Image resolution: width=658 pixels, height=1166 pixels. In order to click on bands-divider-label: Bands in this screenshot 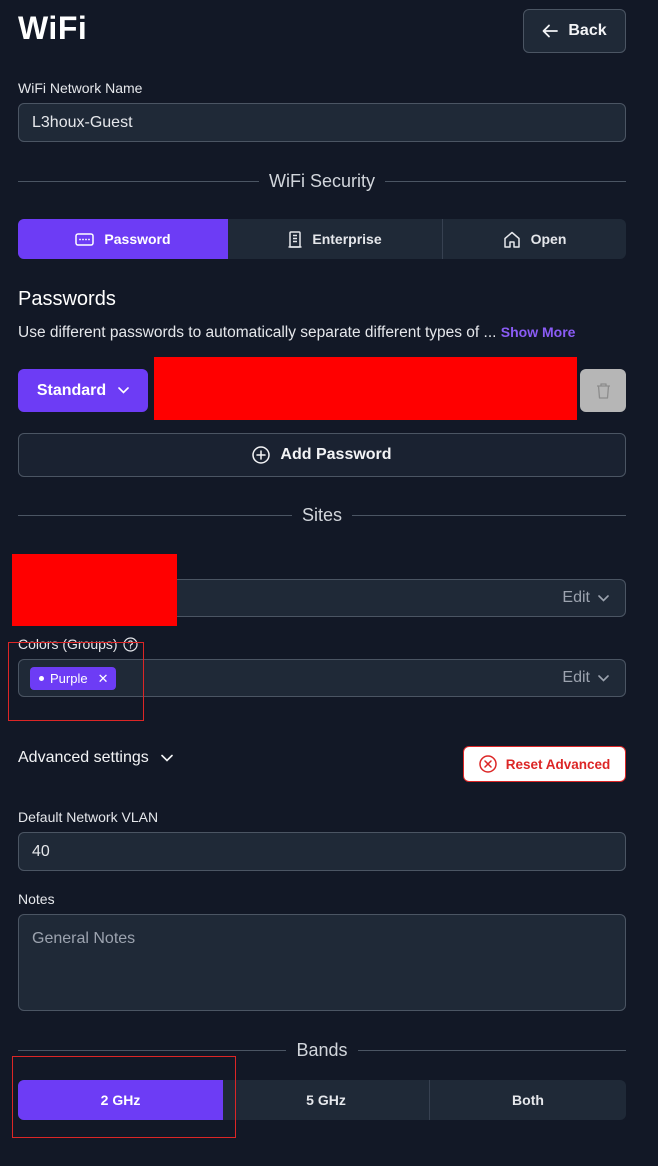, I will do `click(322, 1050)`.